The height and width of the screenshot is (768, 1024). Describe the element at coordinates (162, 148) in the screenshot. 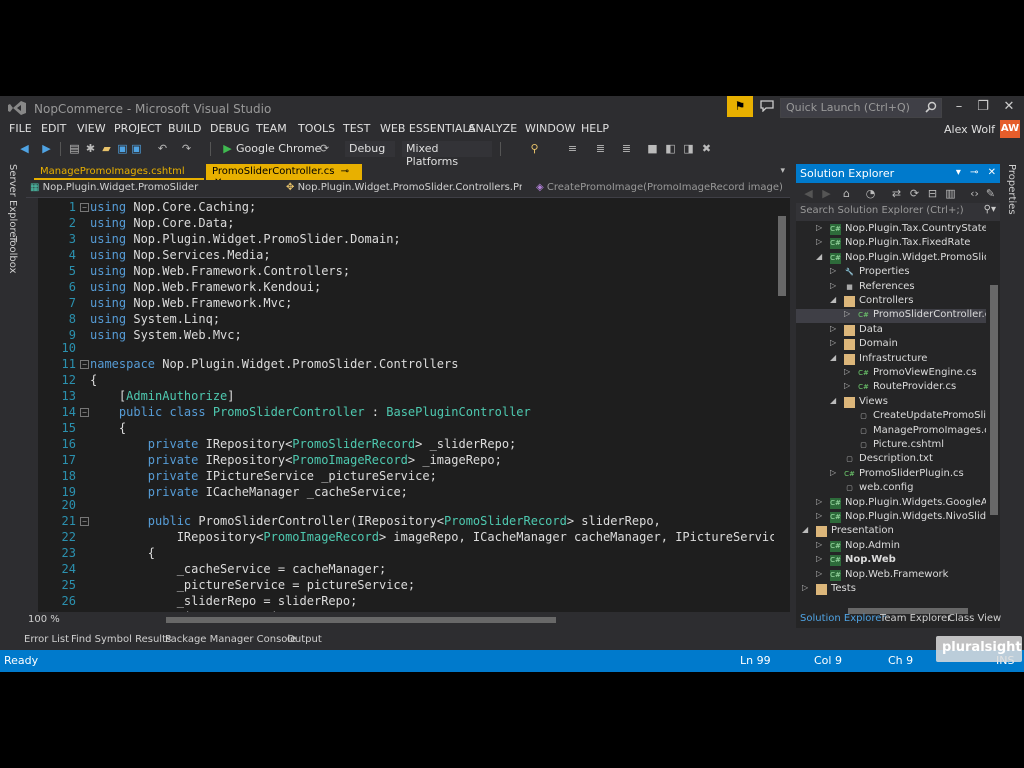

I see `undo-icon: ↶` at that location.